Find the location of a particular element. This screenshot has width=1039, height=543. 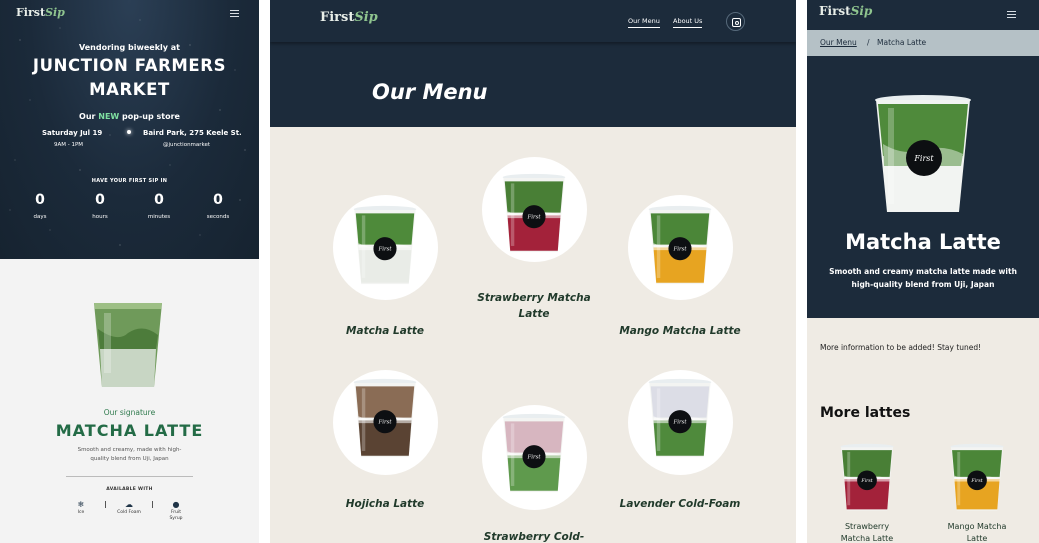

drop-icon: ● is located at coordinates (176, 504).